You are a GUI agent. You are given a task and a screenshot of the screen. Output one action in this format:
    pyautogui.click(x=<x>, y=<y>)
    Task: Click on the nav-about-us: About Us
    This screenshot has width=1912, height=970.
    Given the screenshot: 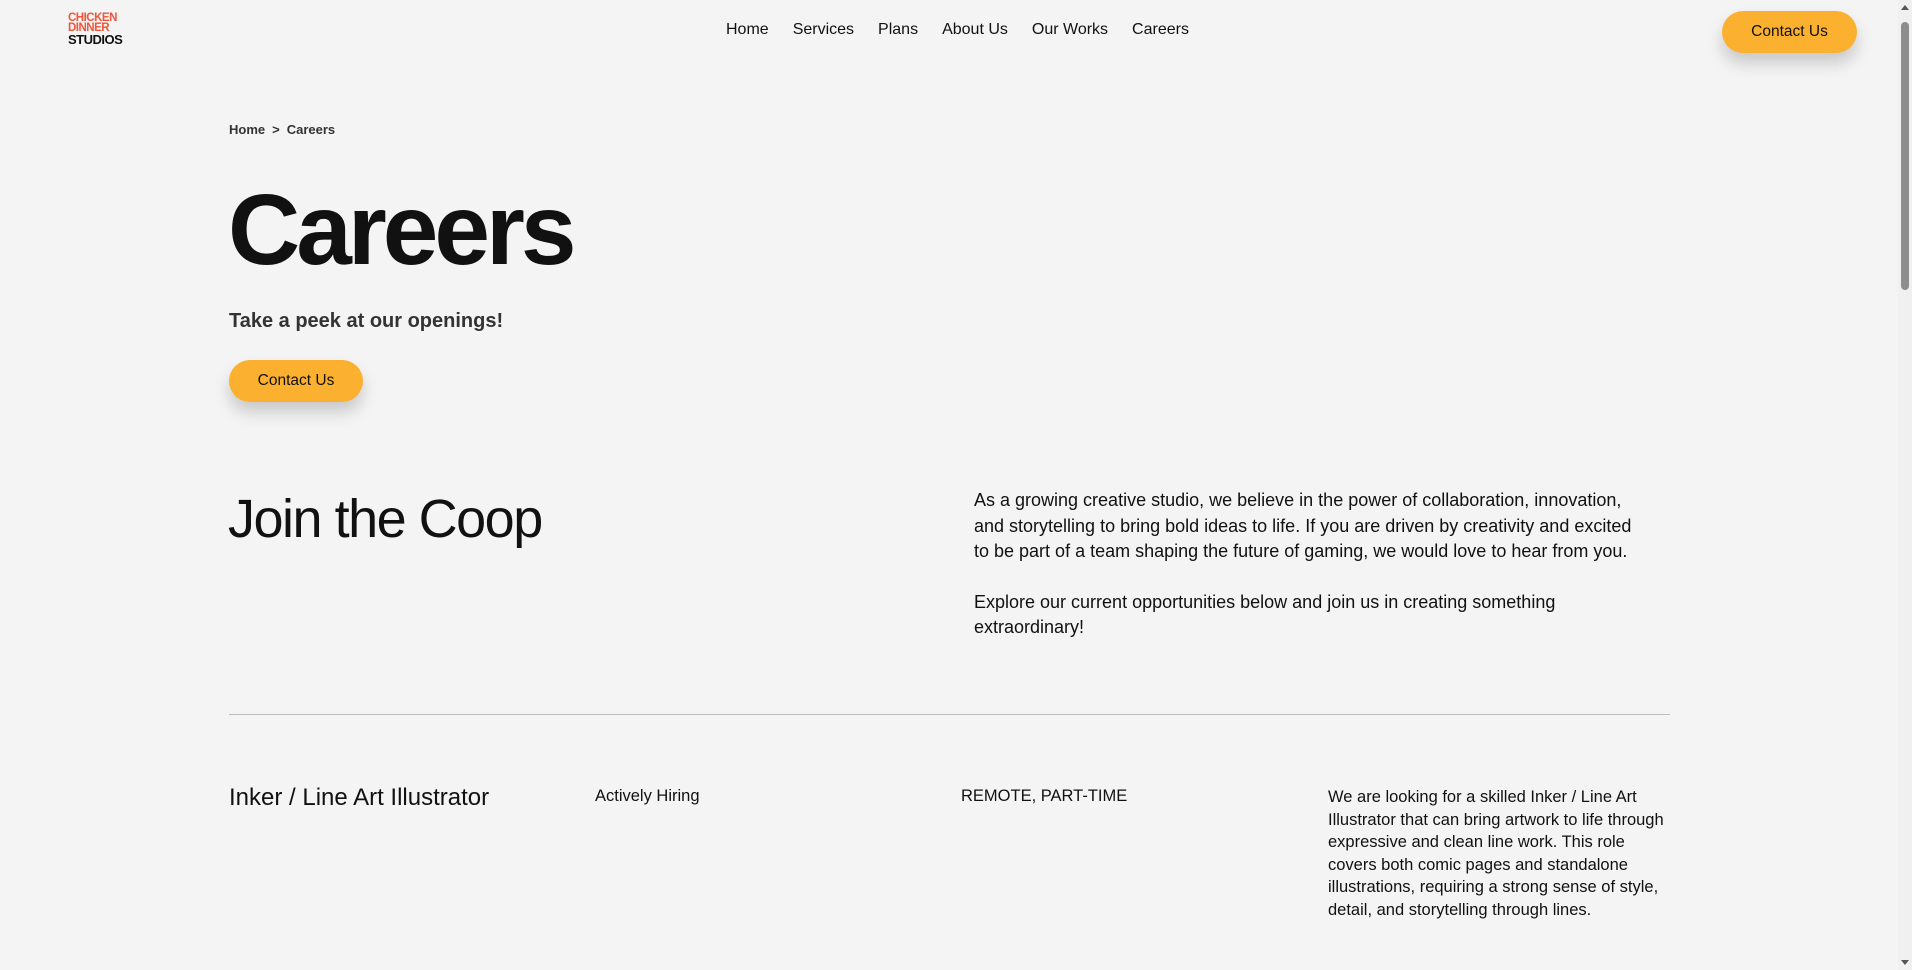 What is the action you would take?
    pyautogui.click(x=975, y=30)
    